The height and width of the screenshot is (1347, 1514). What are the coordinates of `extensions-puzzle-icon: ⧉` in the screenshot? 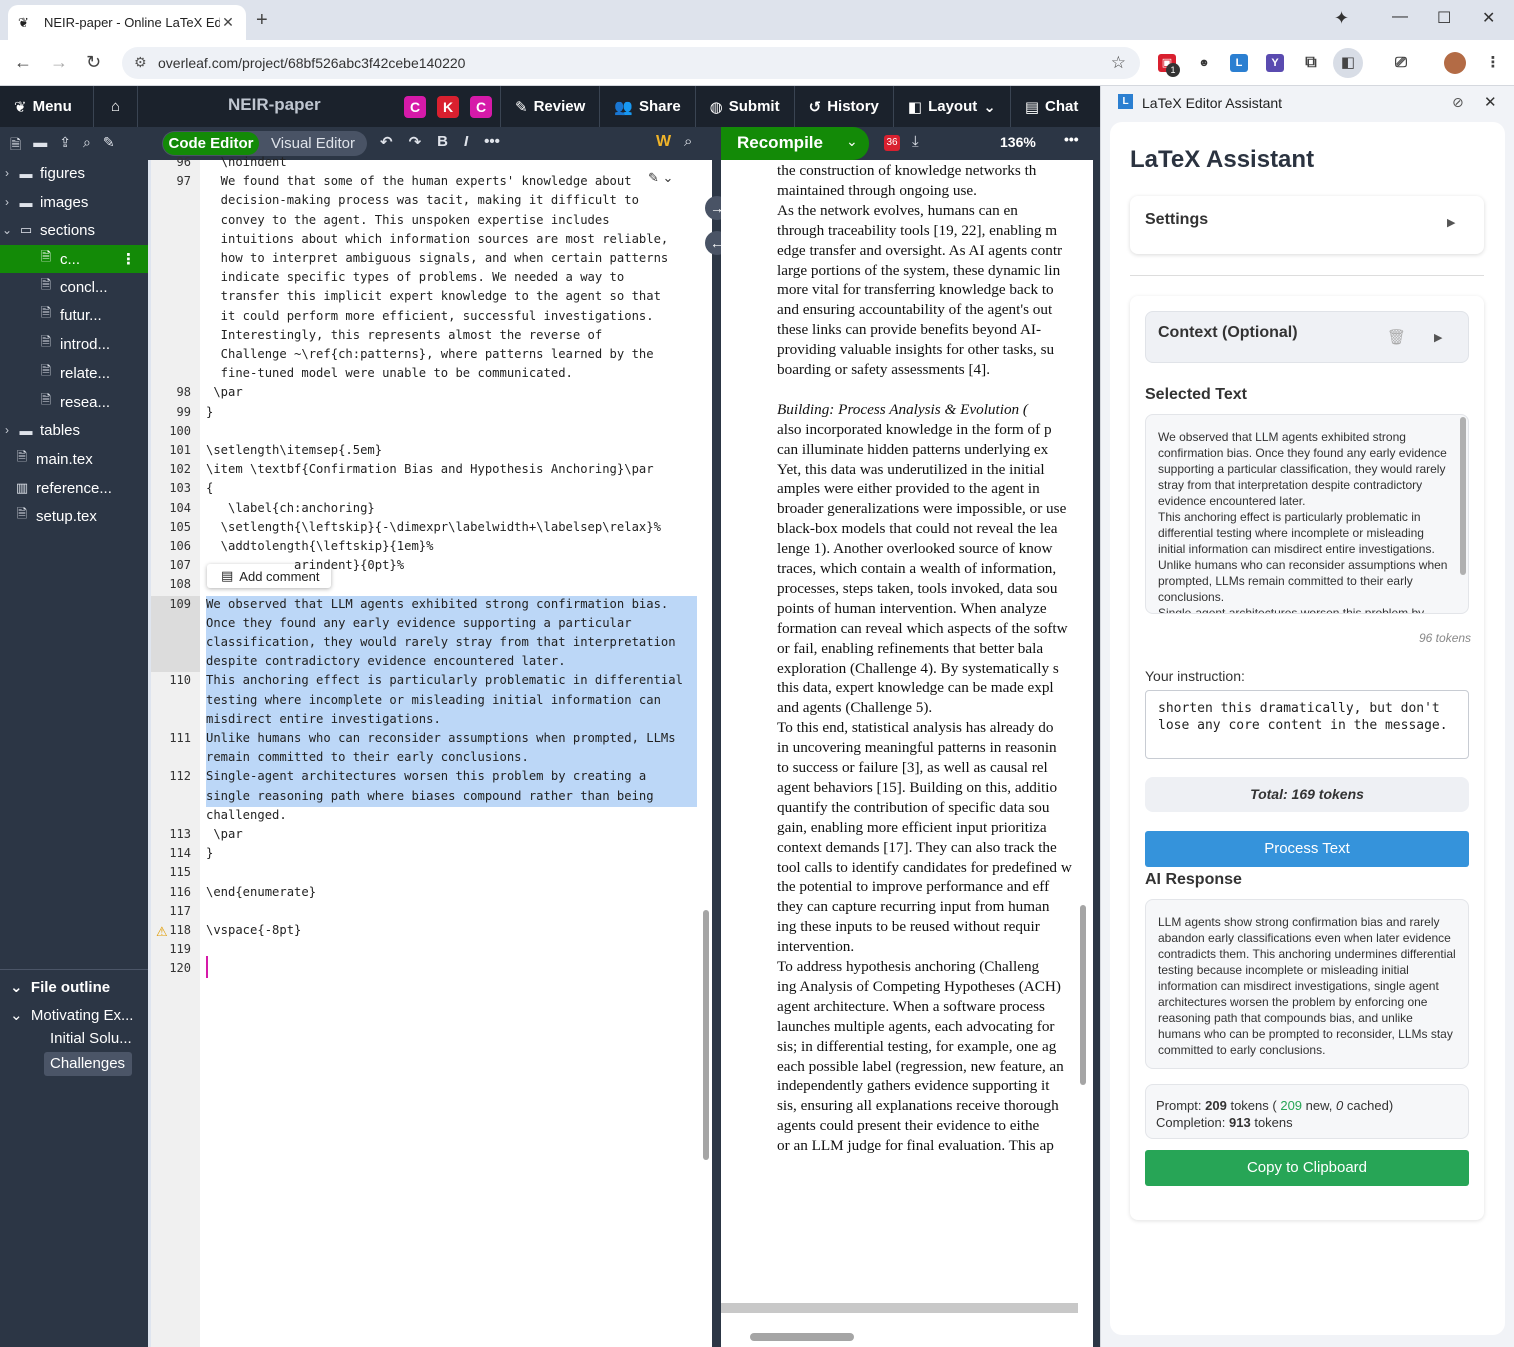 It's located at (1311, 63).